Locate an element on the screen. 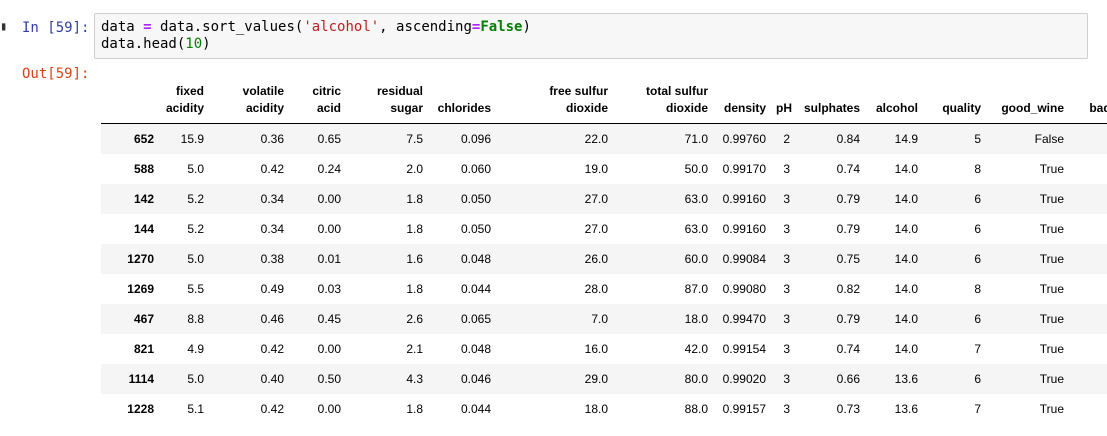 The width and height of the screenshot is (1107, 436). table-cell: 0.46 is located at coordinates (272, 319).